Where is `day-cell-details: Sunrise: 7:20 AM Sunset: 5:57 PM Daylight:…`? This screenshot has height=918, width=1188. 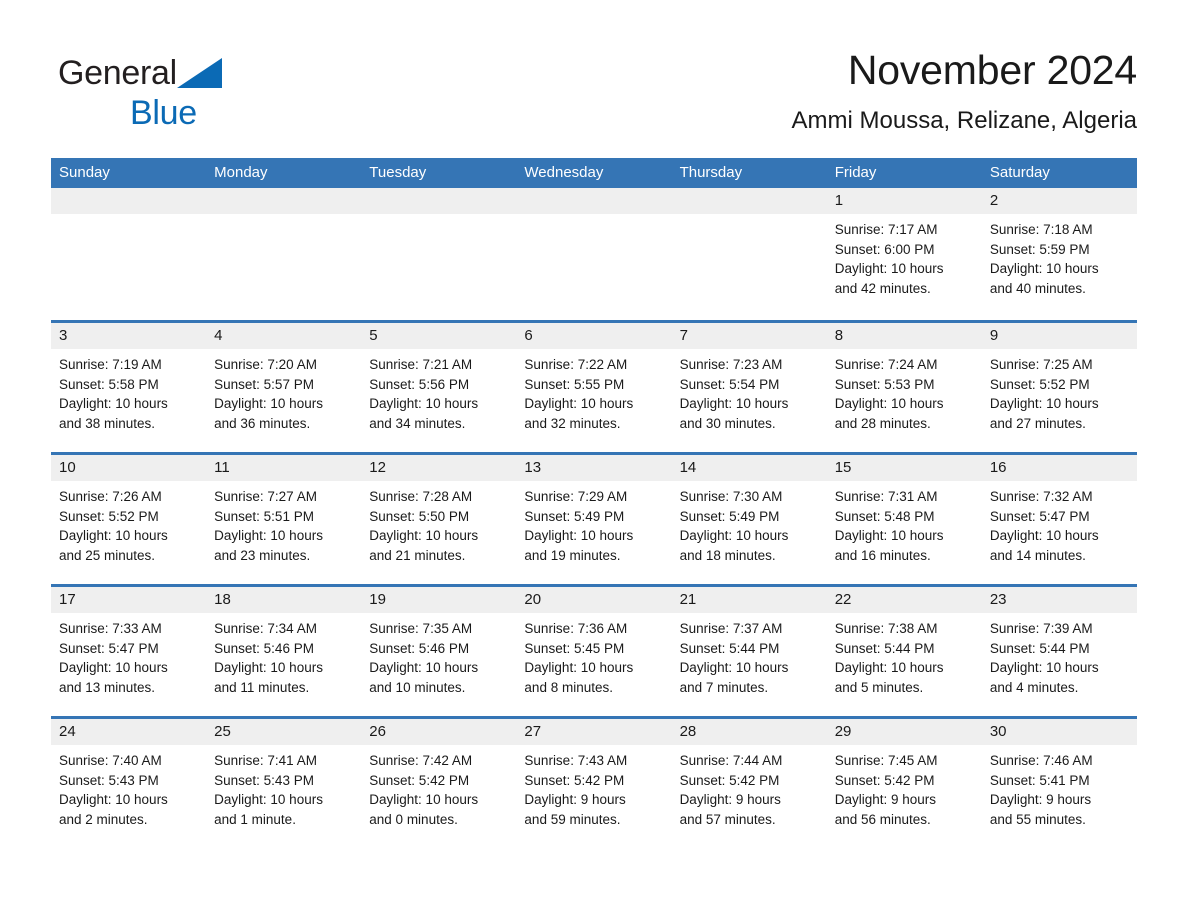
day-cell-details: Sunrise: 7:20 AM Sunset: 5:57 PM Daylight:… is located at coordinates (283, 400).